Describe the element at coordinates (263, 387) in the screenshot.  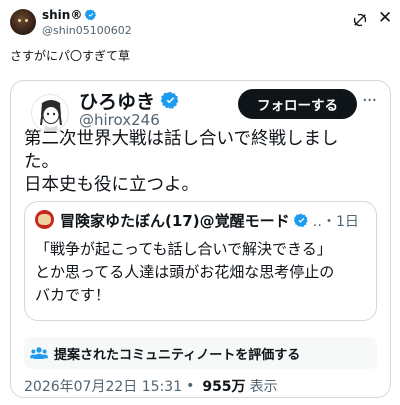
I see `view-count-label: 表示` at that location.